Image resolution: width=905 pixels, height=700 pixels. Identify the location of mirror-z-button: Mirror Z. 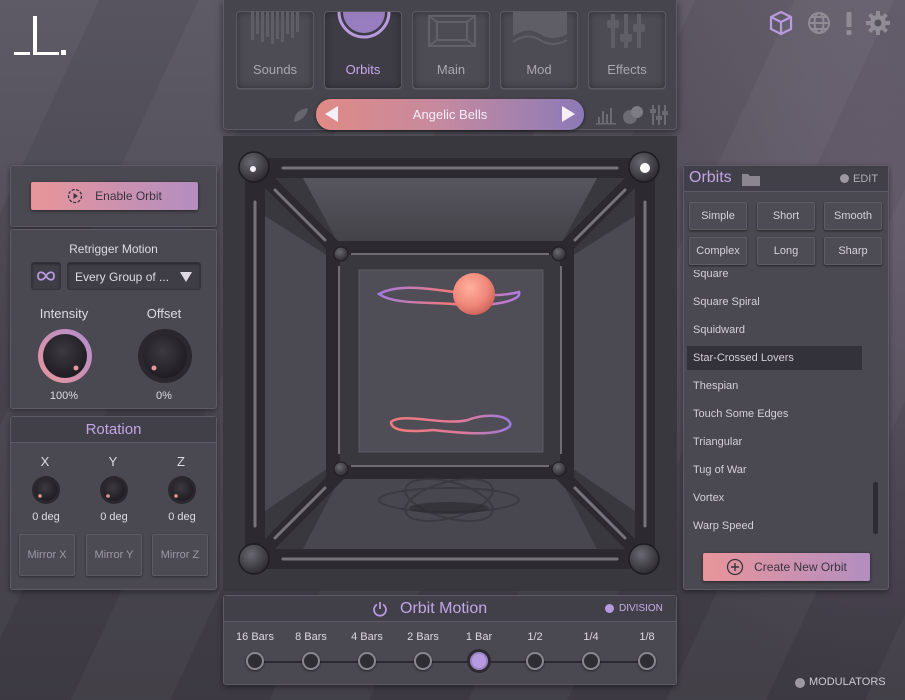
(180, 555).